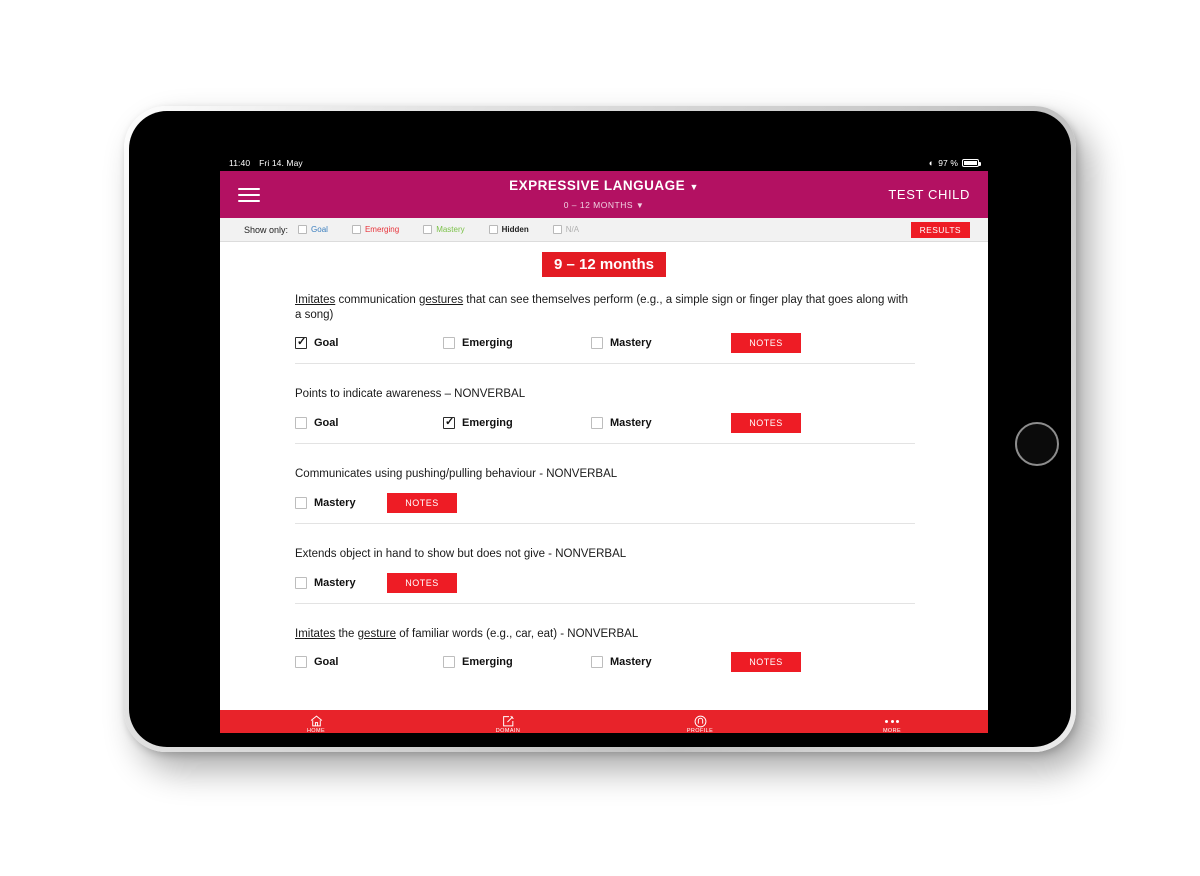 The width and height of the screenshot is (1200, 876). I want to click on chevron-down-icon-small: ▼, so click(640, 205).